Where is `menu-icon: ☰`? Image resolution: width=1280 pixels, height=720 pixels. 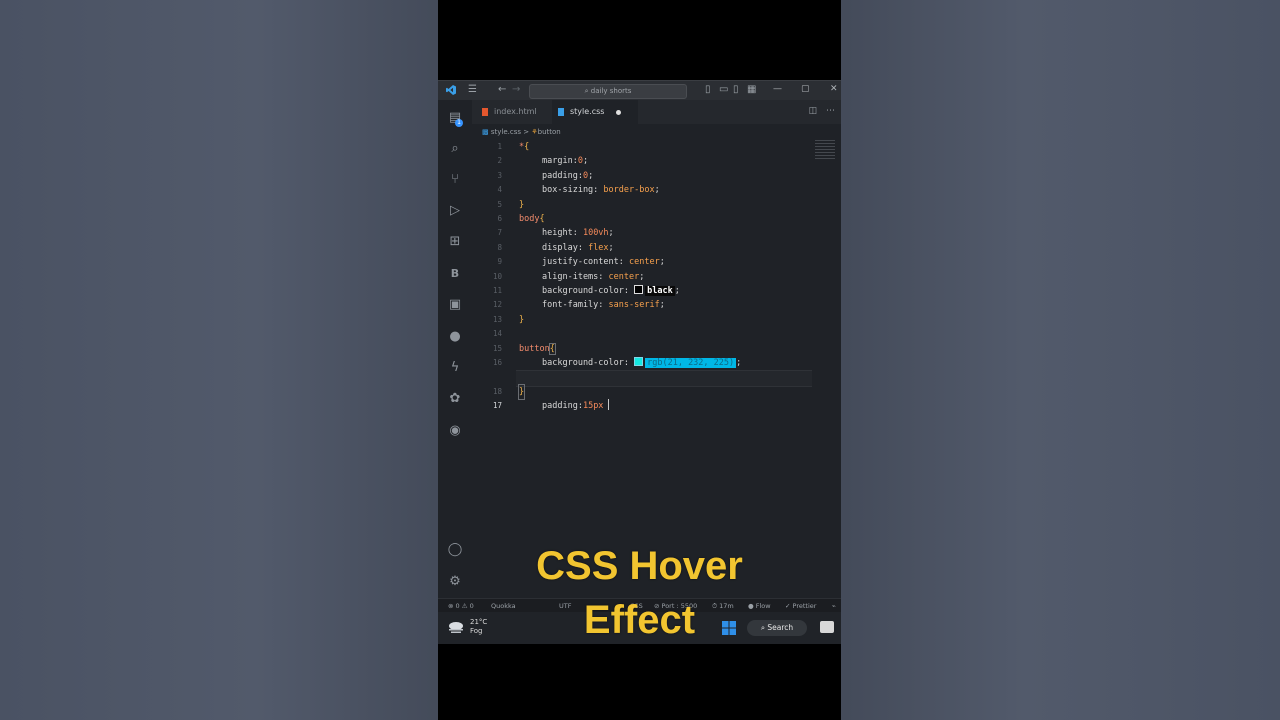 menu-icon: ☰ is located at coordinates (472, 90).